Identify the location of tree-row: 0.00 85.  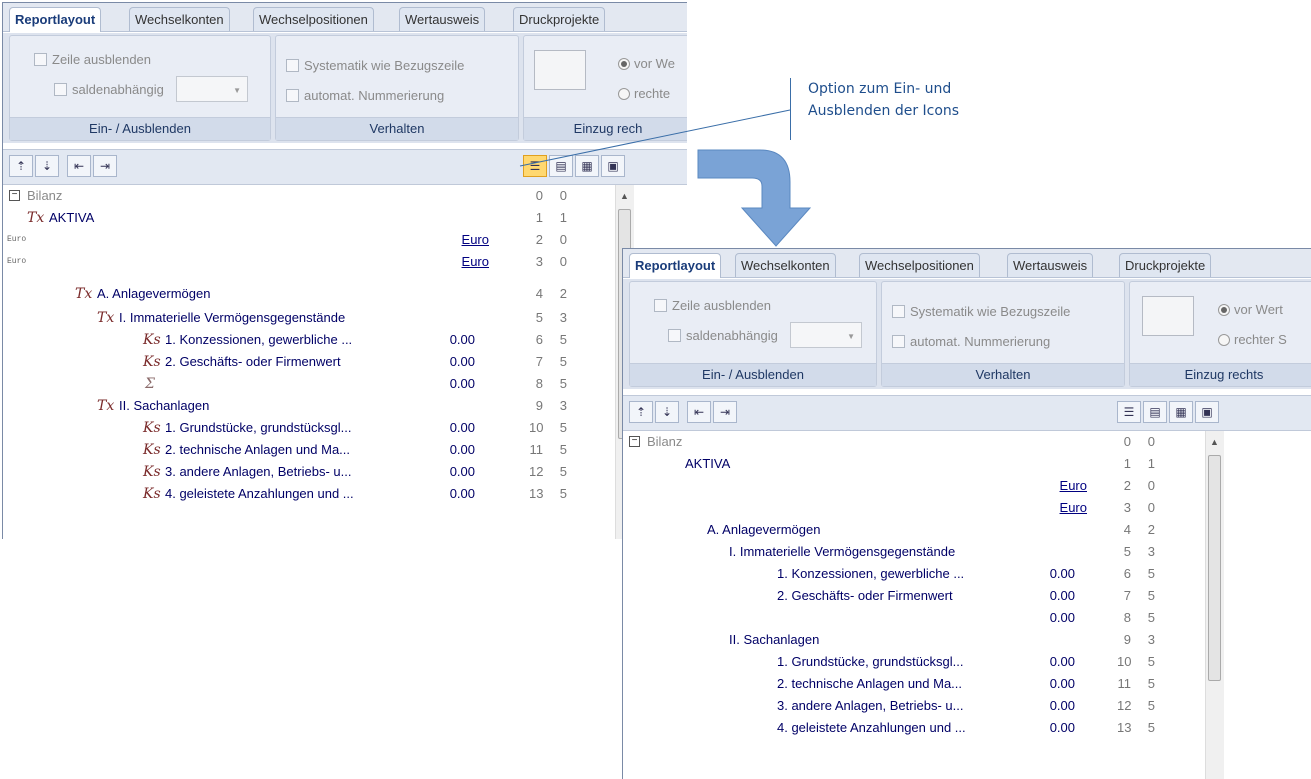
(923, 618).